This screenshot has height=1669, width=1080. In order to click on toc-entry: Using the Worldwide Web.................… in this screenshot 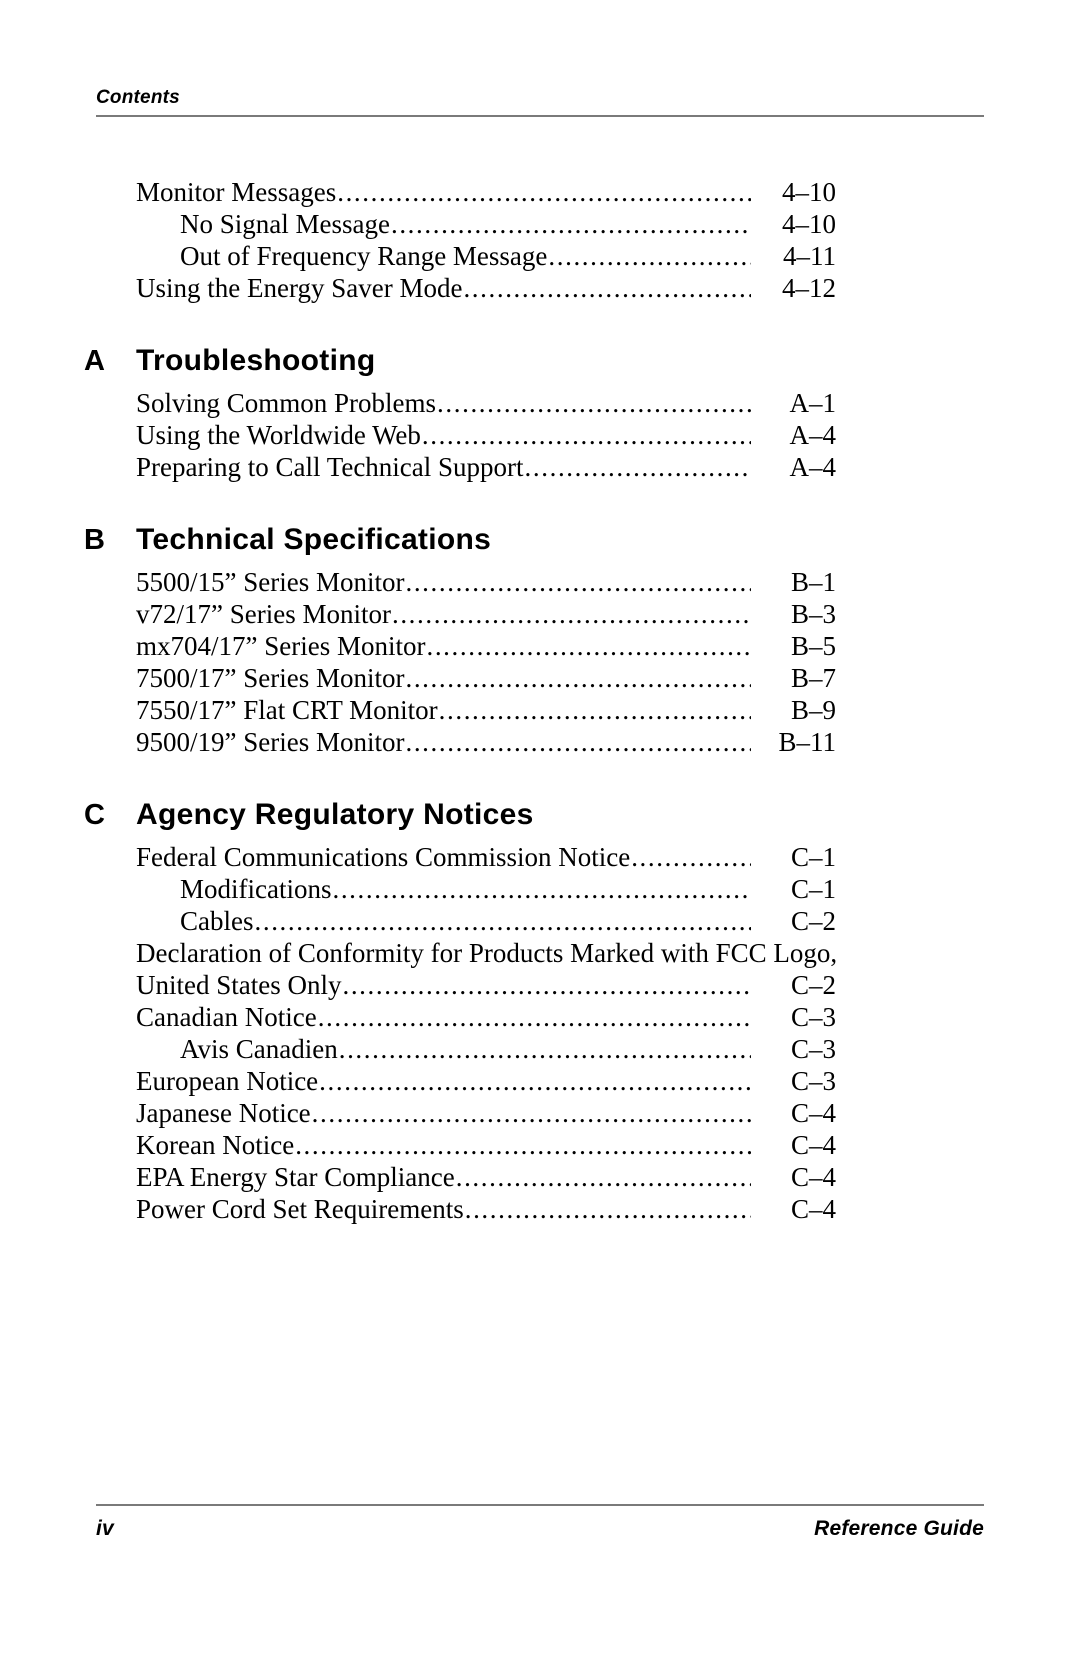, I will do `click(486, 435)`.